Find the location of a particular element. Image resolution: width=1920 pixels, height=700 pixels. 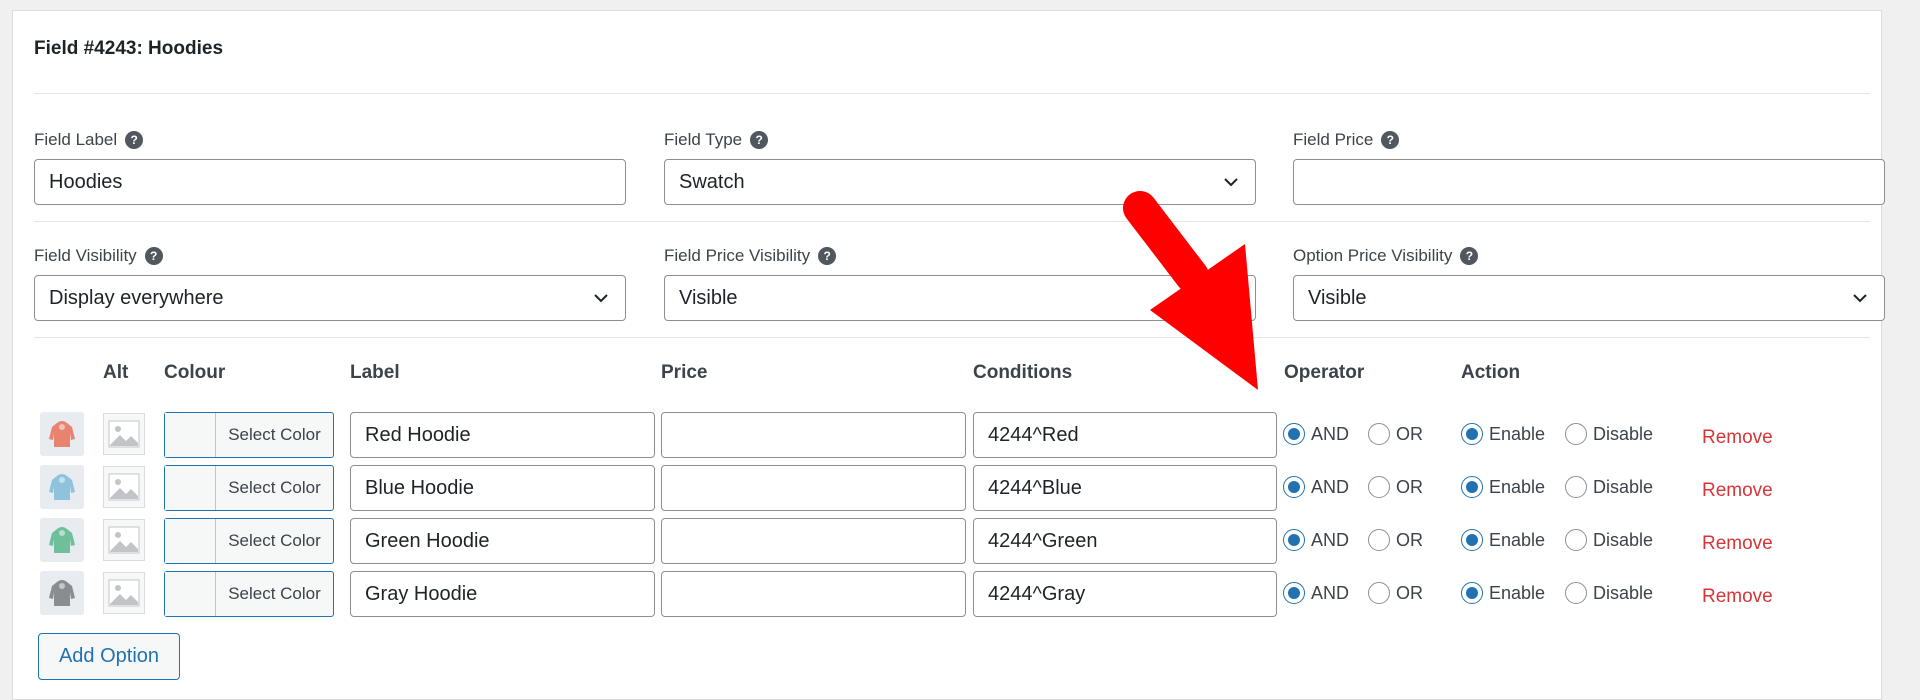

field-price-visibility-value: Visible is located at coordinates (708, 297).